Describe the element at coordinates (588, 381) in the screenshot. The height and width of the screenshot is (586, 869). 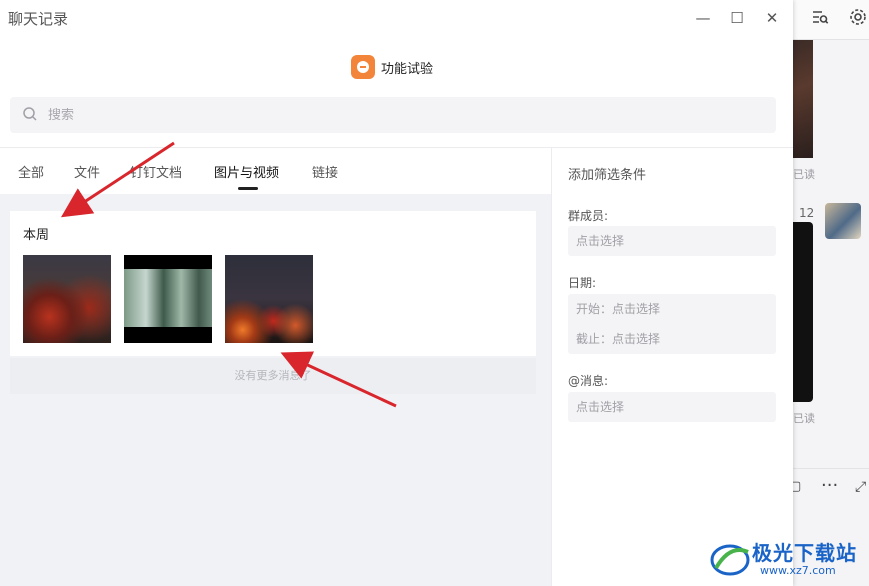
I see `mention-label: @消息:` at that location.